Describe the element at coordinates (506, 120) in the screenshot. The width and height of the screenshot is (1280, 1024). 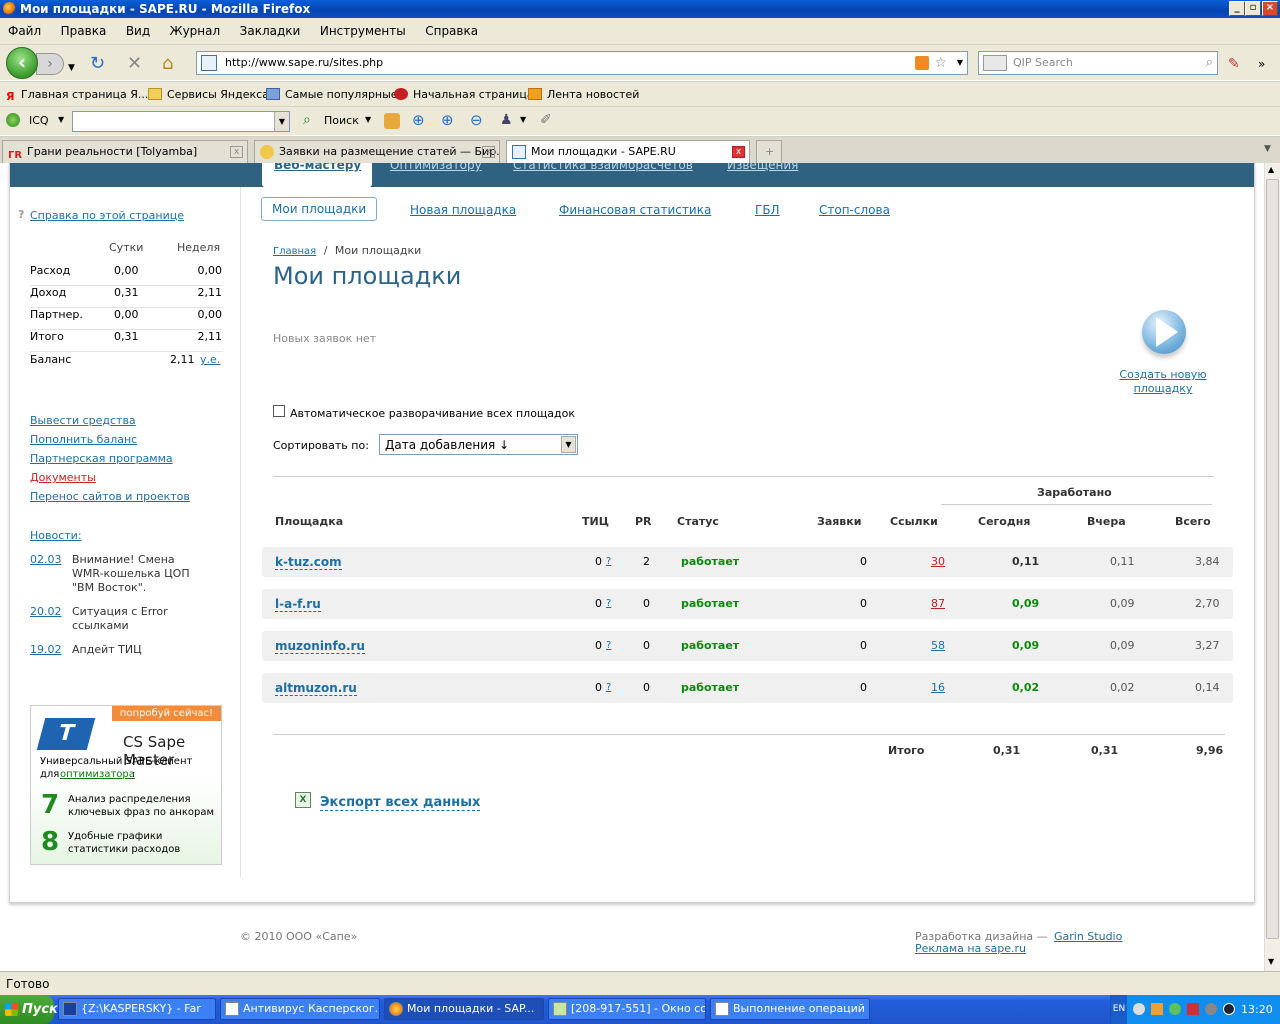
I see `people-icon: ♟` at that location.